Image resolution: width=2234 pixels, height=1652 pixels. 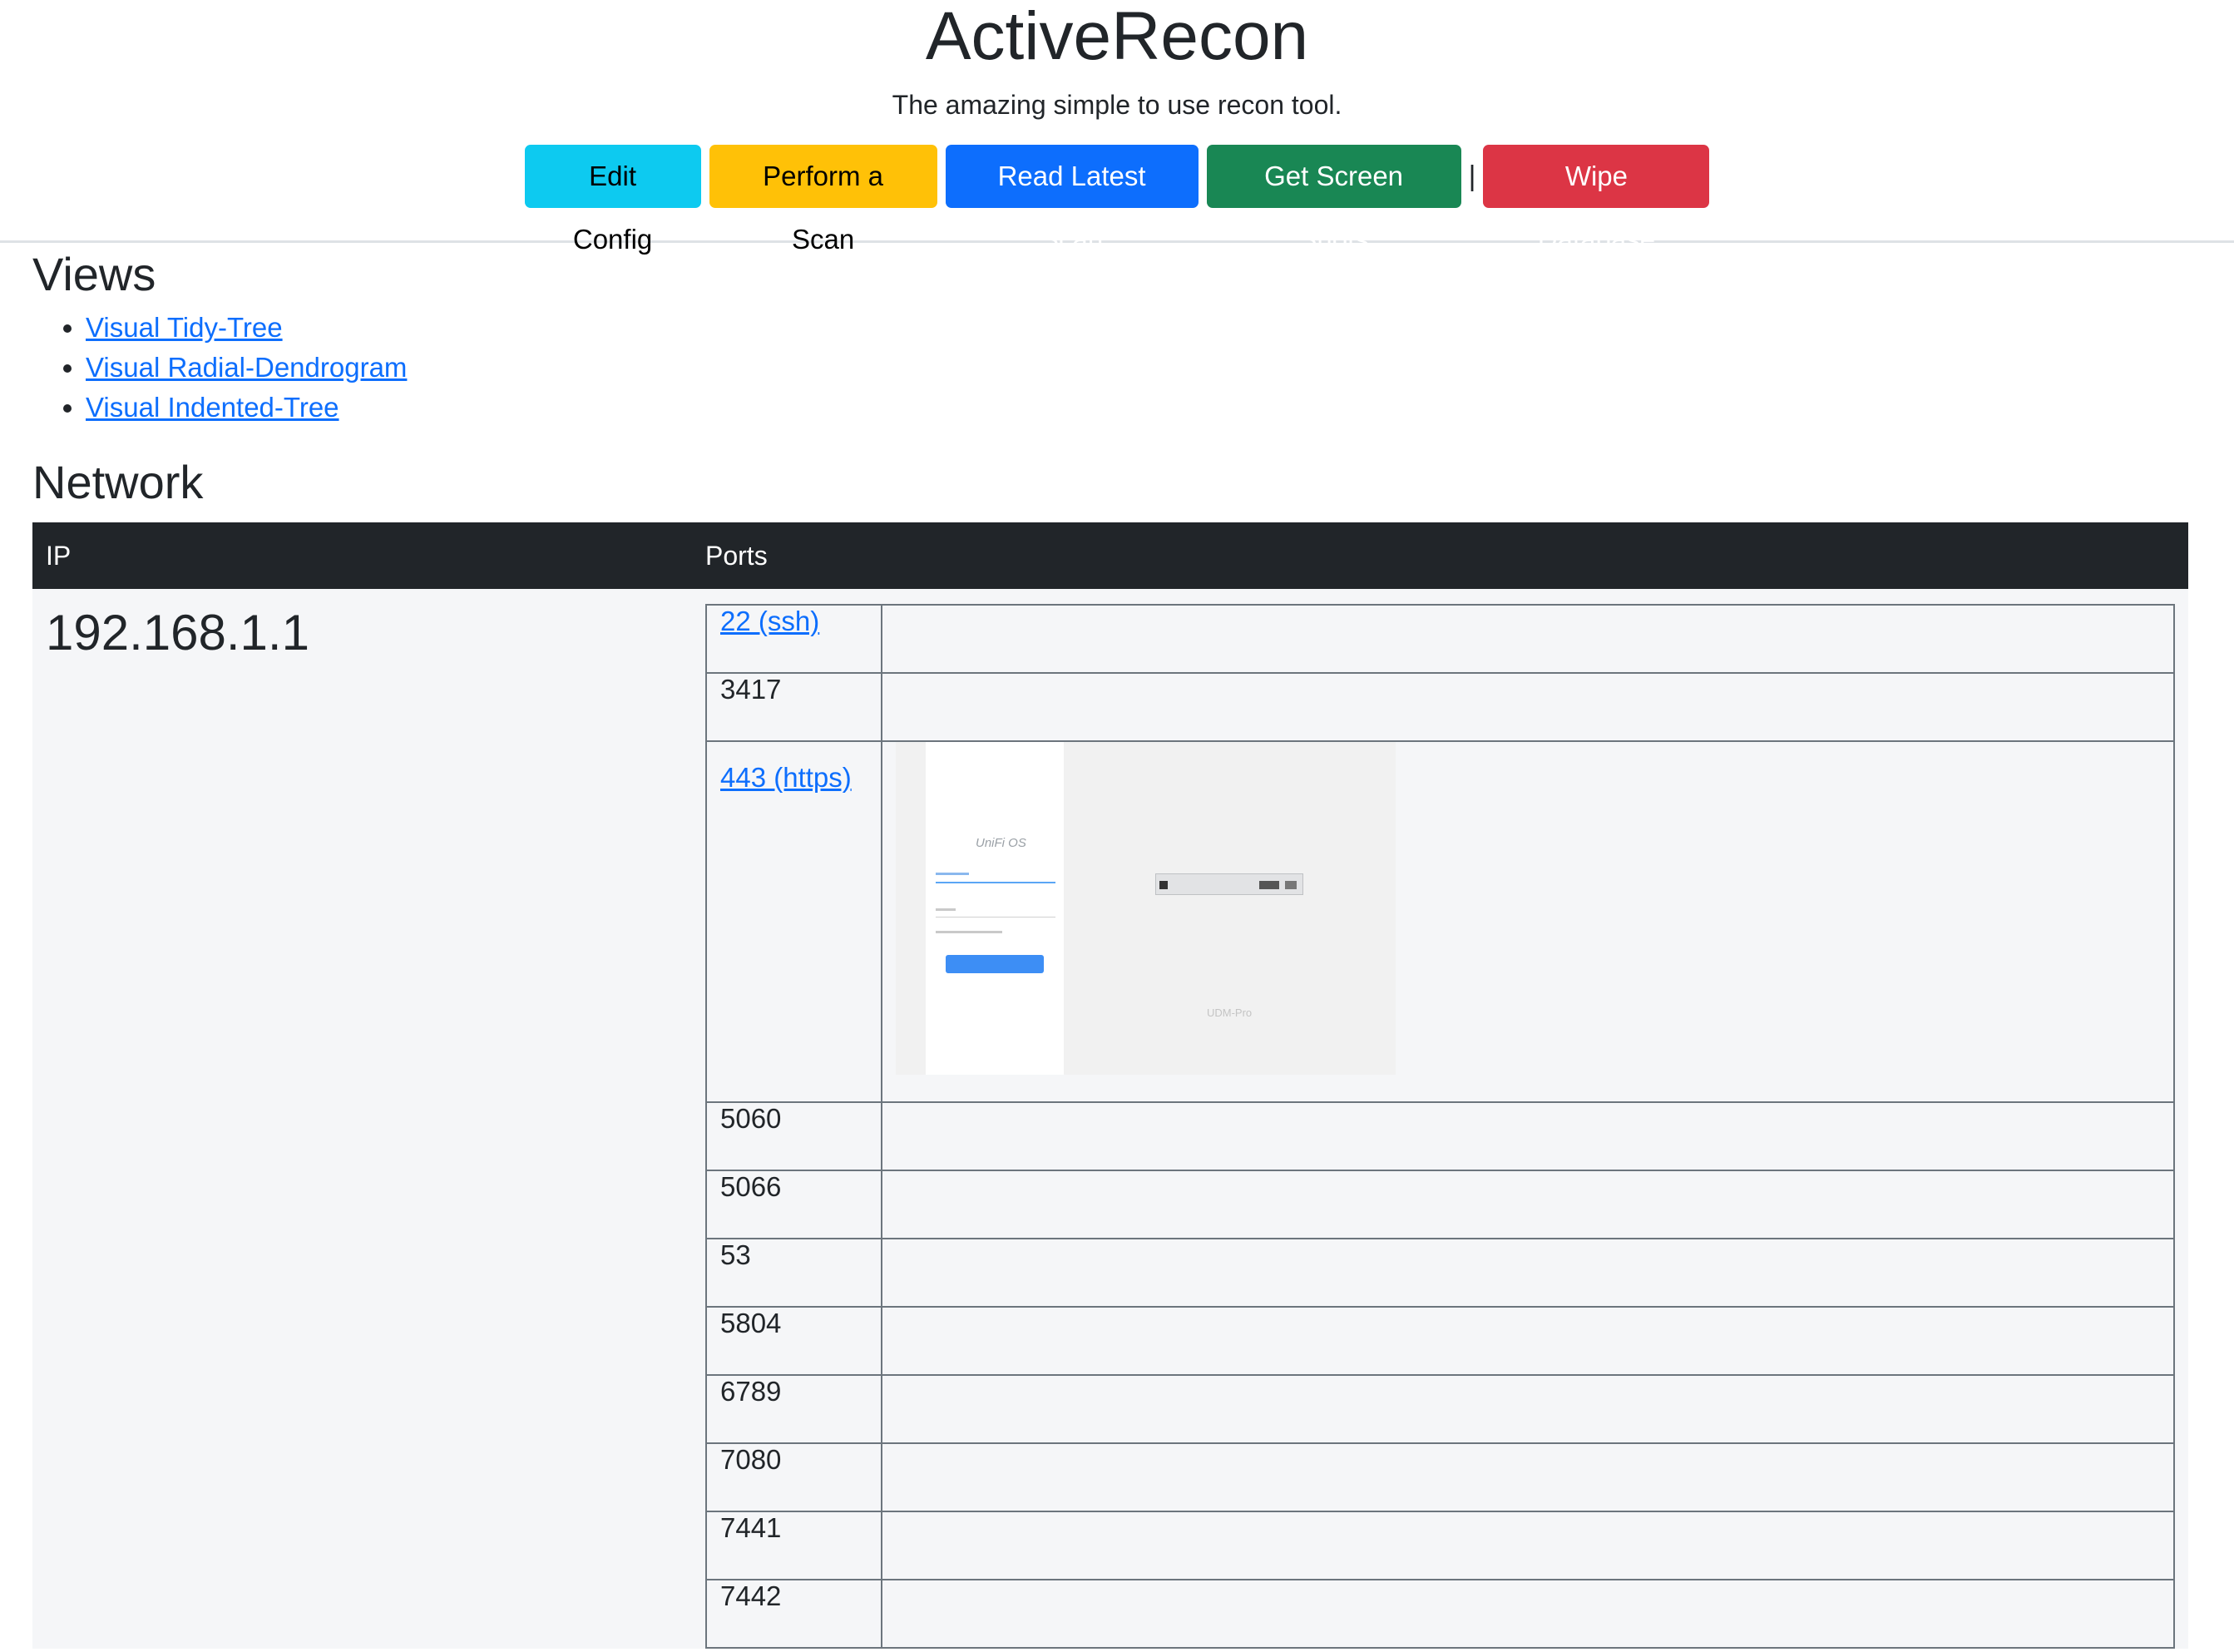 What do you see at coordinates (996, 882) in the screenshot?
I see `screenshot-username-field` at bounding box center [996, 882].